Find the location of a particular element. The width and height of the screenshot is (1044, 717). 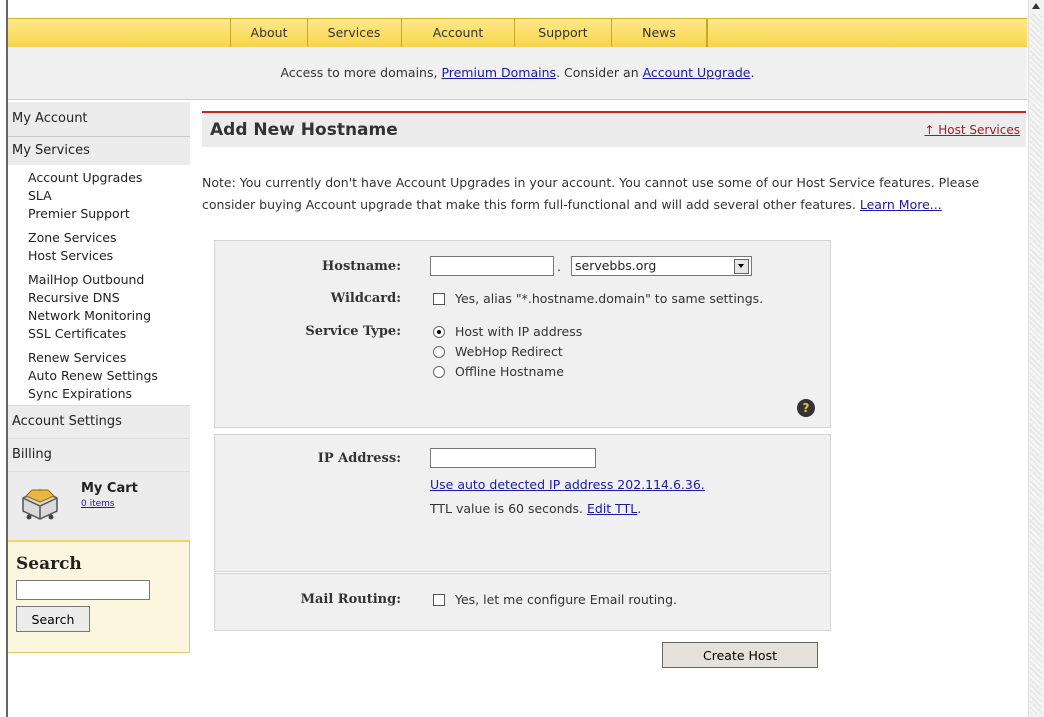

cart-title: My Cart is located at coordinates (109, 488).